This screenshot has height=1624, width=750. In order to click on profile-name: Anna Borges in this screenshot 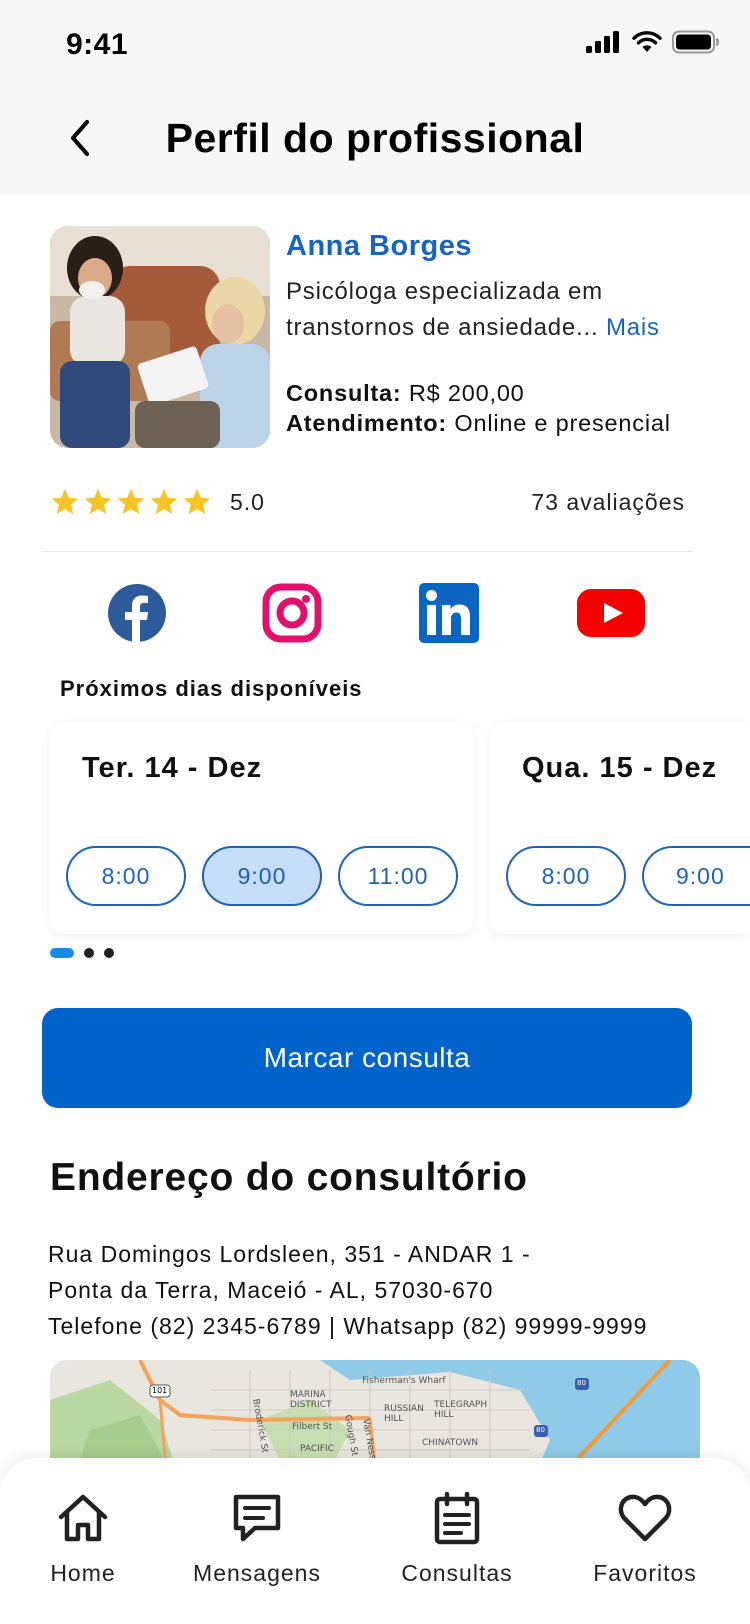, I will do `click(379, 246)`.